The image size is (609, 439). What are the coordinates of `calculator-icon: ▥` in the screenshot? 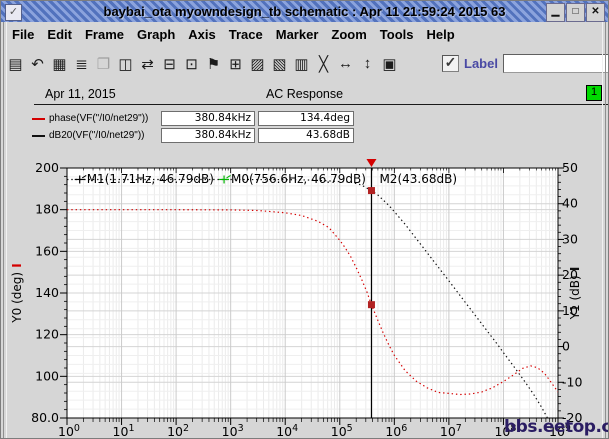 It's located at (301, 63).